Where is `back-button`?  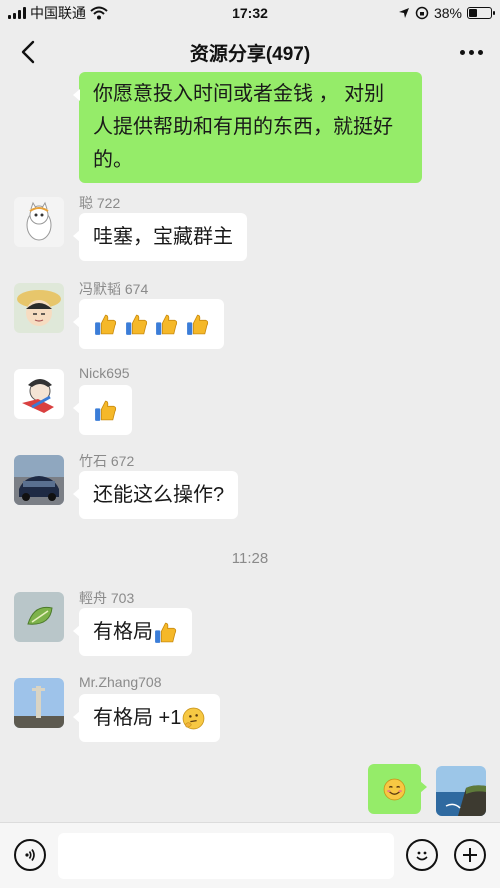
back-button is located at coordinates (28, 52).